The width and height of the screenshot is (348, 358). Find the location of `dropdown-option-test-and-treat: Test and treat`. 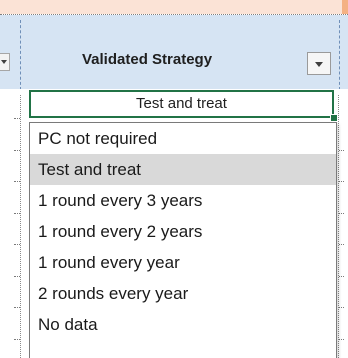

dropdown-option-test-and-treat: Test and treat is located at coordinates (183, 169).